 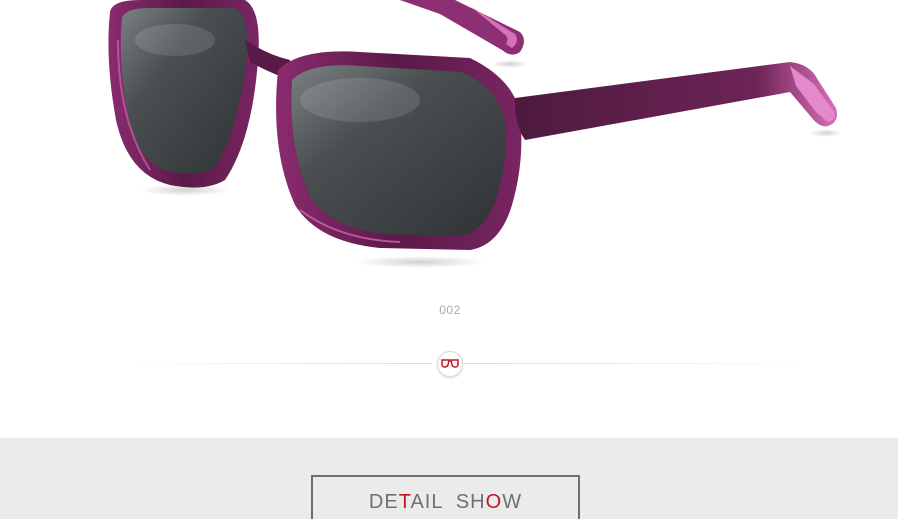 What do you see at coordinates (404, 502) in the screenshot?
I see `title-part-accent: T` at bounding box center [404, 502].